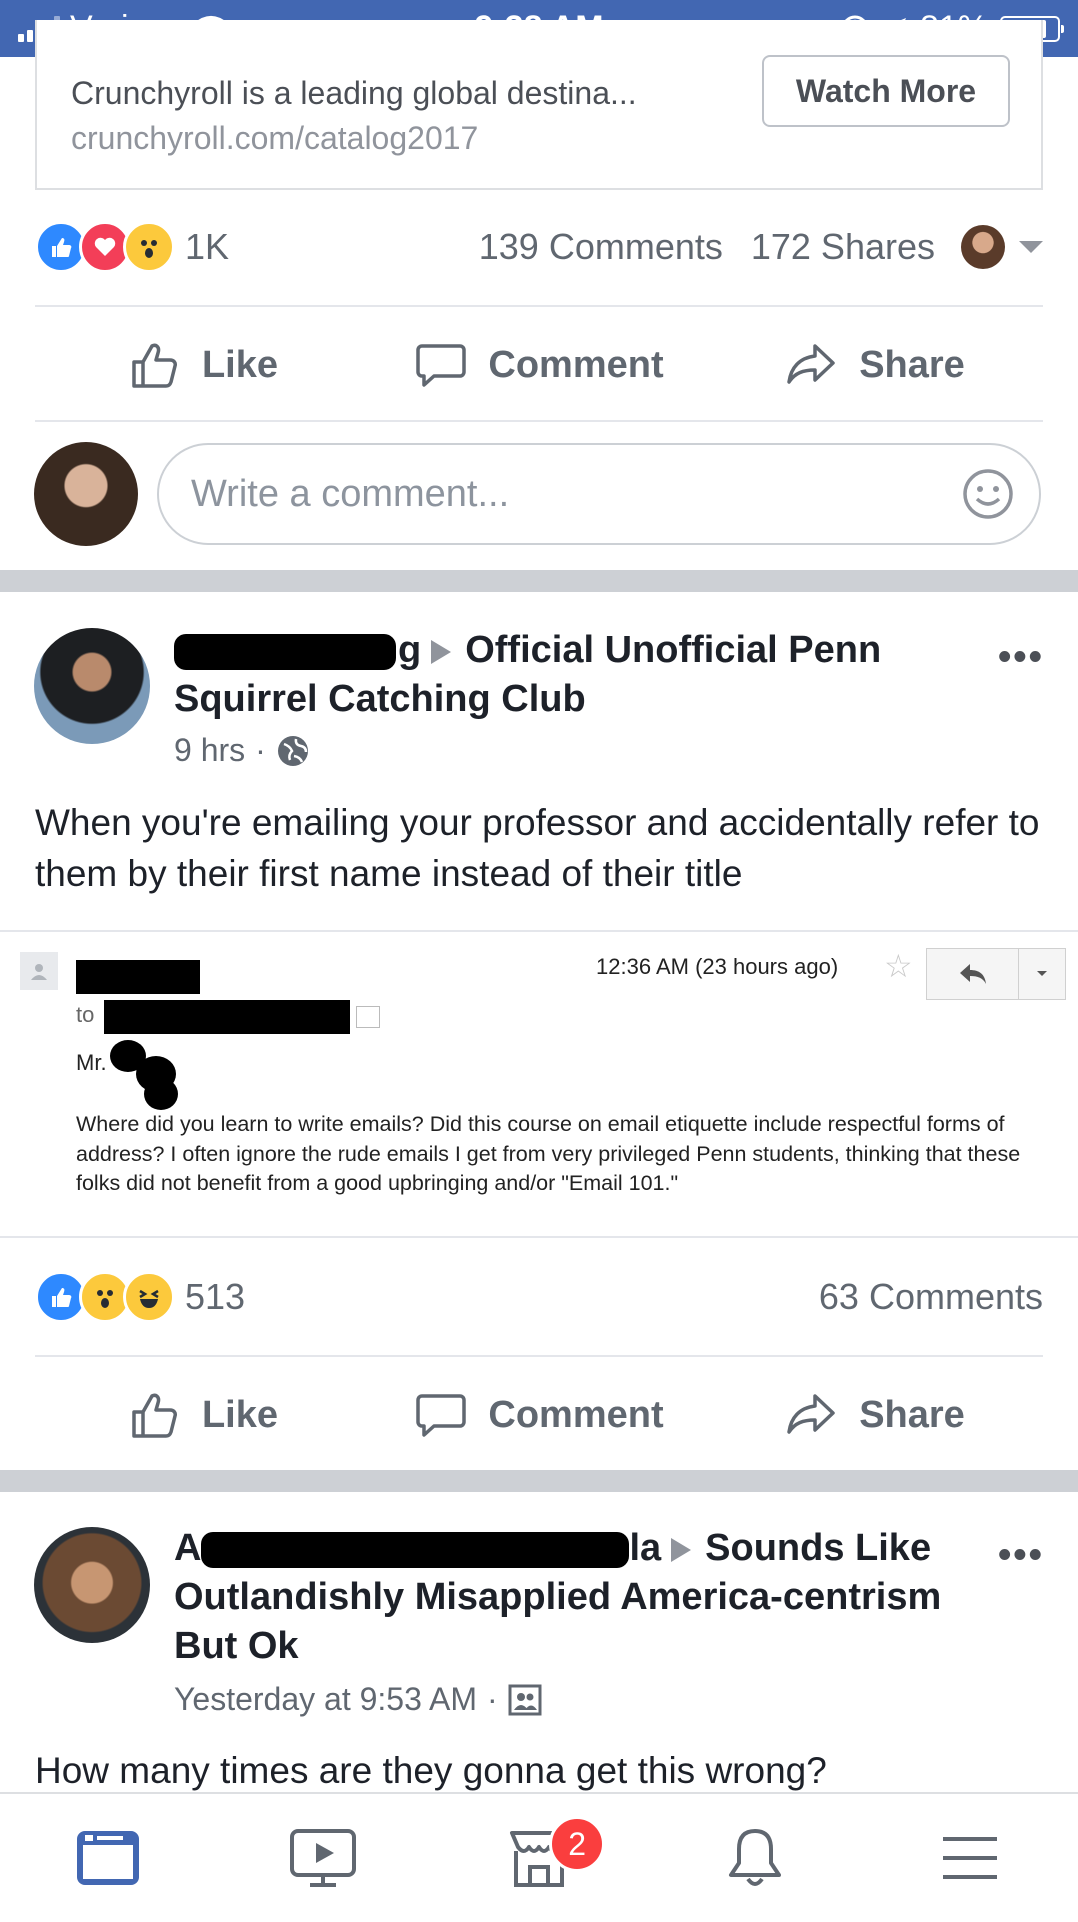 The image size is (1078, 1922). What do you see at coordinates (973, 974) in the screenshot?
I see `reply-icon` at bounding box center [973, 974].